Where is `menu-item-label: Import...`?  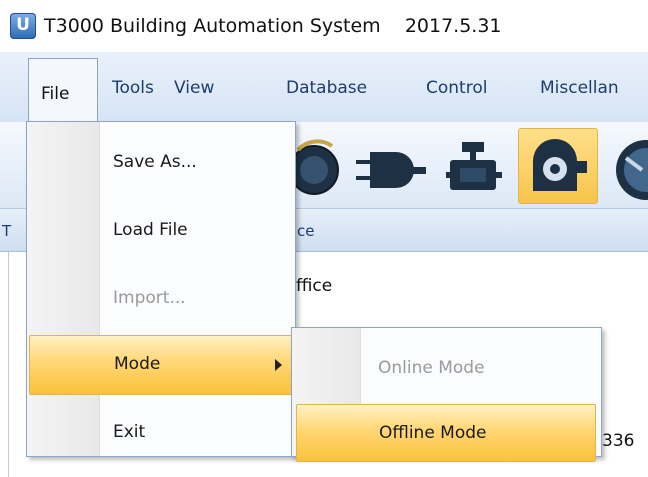
menu-item-label: Import... is located at coordinates (149, 298).